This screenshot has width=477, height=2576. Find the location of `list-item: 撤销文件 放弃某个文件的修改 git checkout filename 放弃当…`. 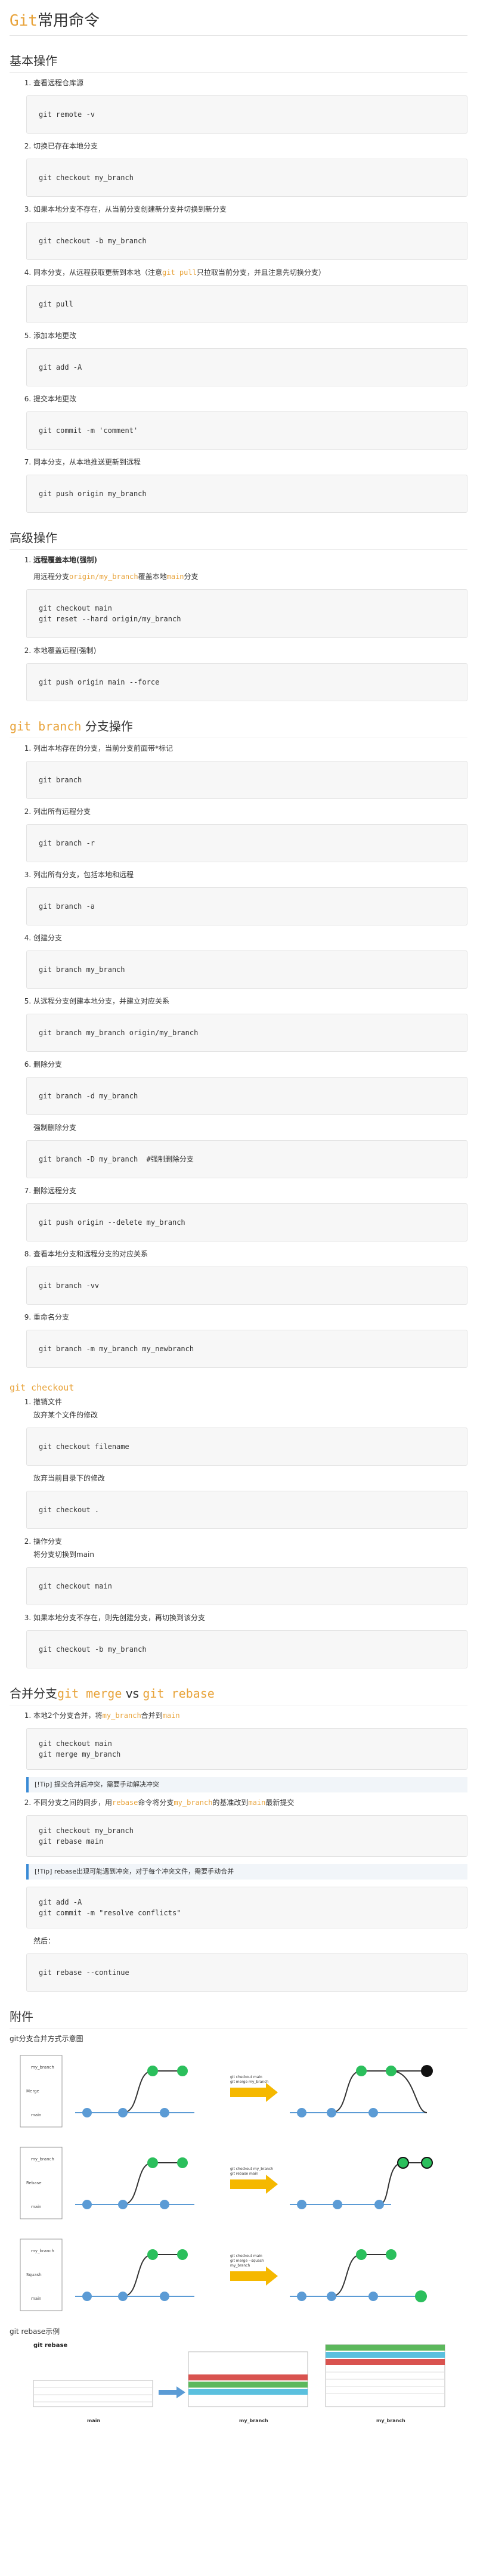

list-item: 撤销文件 放弃某个文件的修改 git checkout filename 放弃当… is located at coordinates (246, 1463).